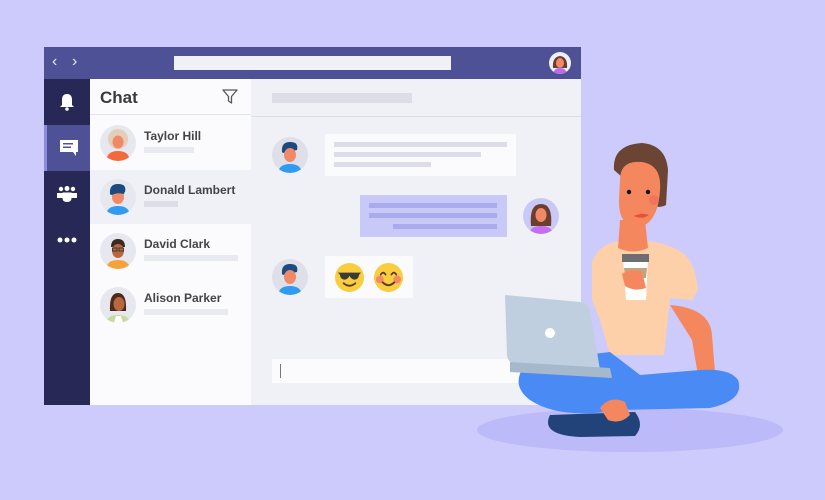 Image resolution: width=825 pixels, height=500 pixels. What do you see at coordinates (342, 98) in the screenshot?
I see `conversation-title` at bounding box center [342, 98].